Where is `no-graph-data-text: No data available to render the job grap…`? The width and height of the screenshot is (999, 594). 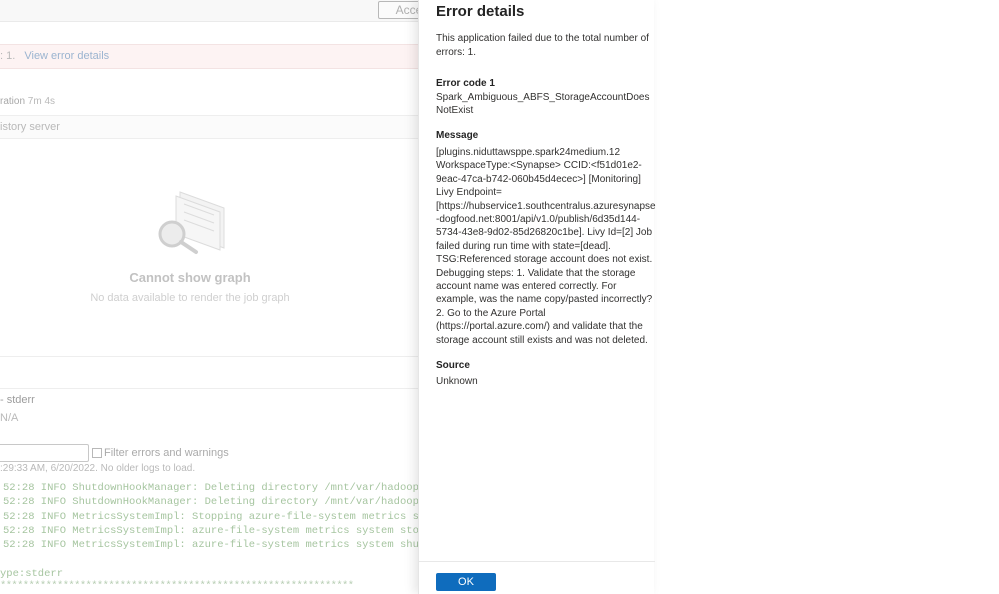 no-graph-data-text: No data available to render the job grap… is located at coordinates (190, 298).